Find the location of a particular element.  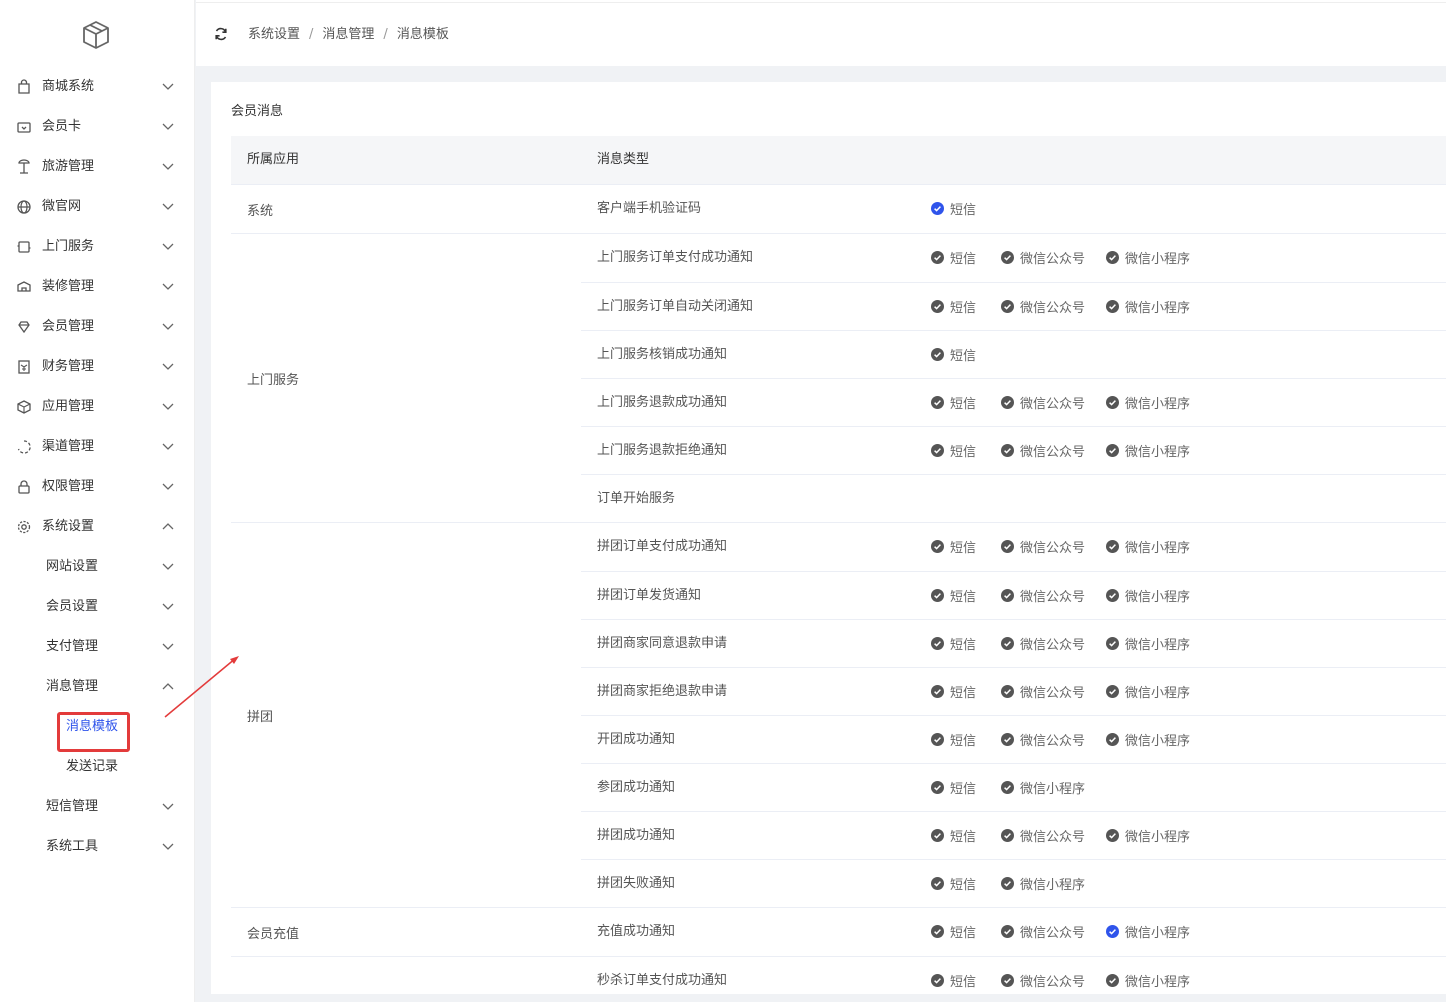

breadcrumb-item: 系统设置 is located at coordinates (274, 34).